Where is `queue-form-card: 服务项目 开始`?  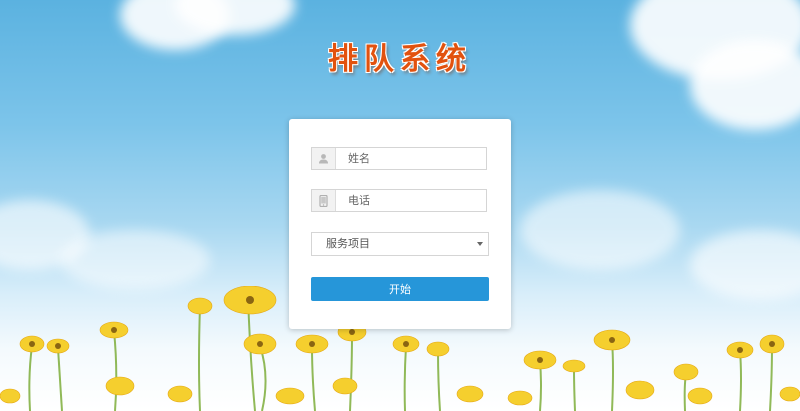 queue-form-card: 服务项目 开始 is located at coordinates (400, 224).